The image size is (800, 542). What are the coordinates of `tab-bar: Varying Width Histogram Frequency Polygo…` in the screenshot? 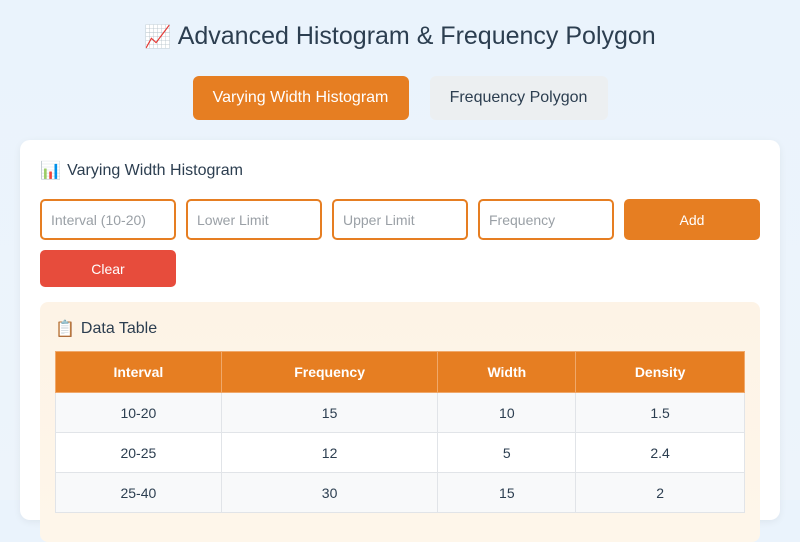 It's located at (400, 98).